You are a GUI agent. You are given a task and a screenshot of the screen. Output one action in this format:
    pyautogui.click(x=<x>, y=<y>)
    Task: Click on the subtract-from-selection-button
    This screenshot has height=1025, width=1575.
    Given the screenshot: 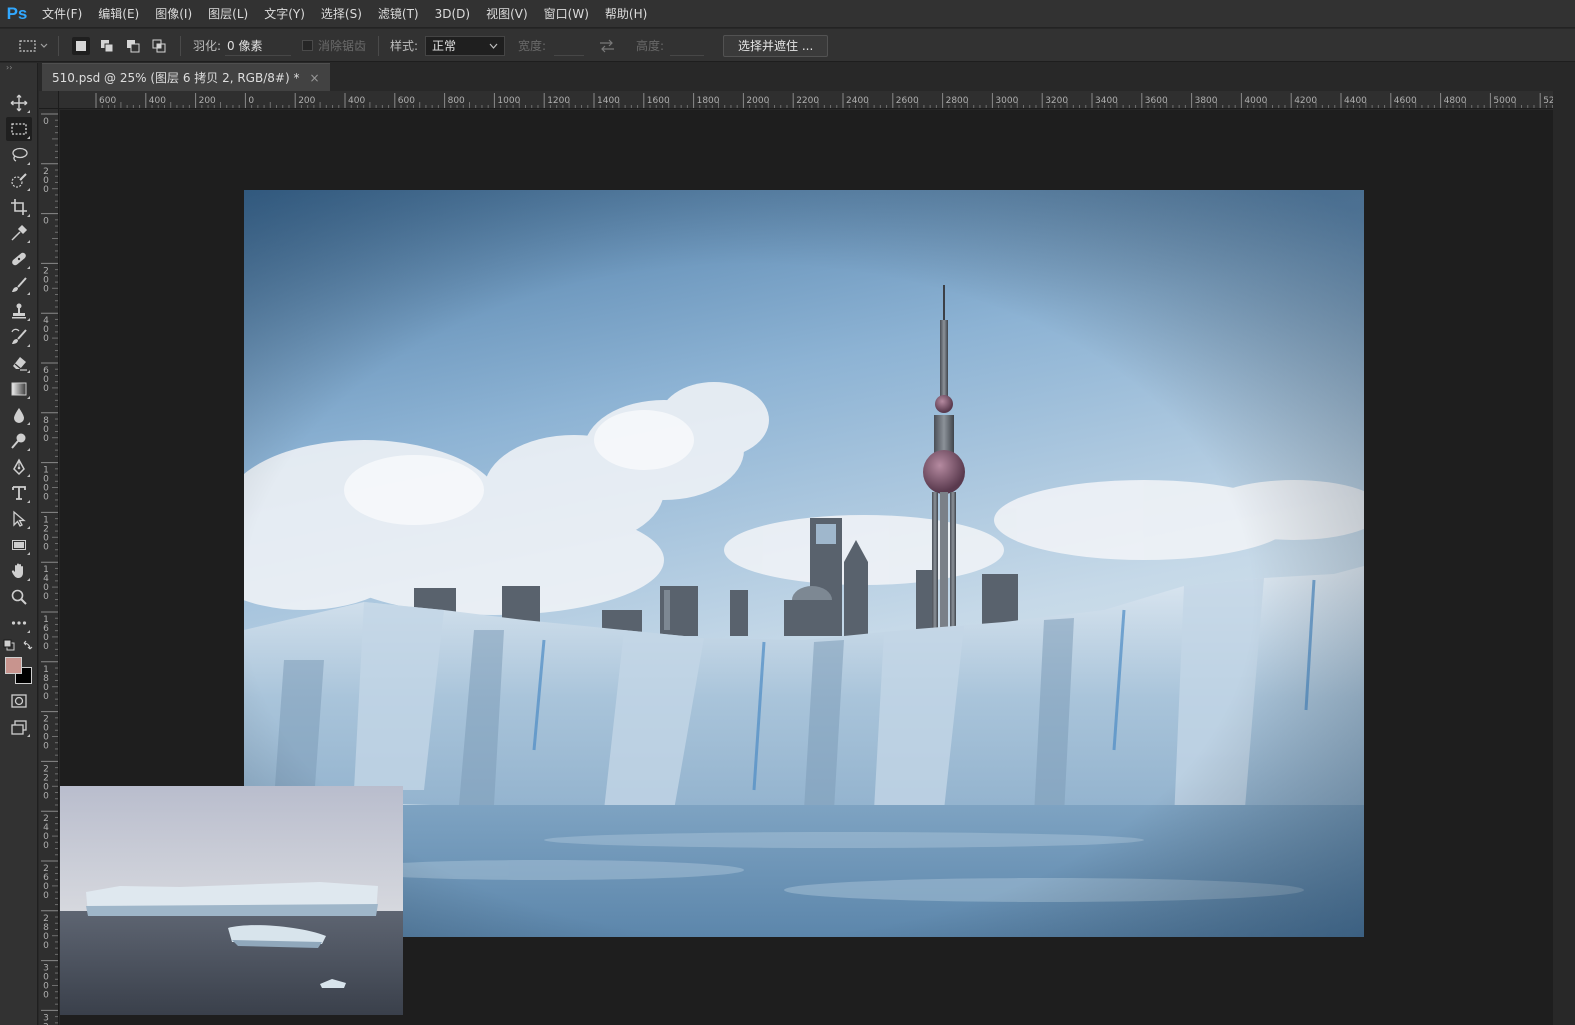 What is the action you would take?
    pyautogui.click(x=133, y=46)
    